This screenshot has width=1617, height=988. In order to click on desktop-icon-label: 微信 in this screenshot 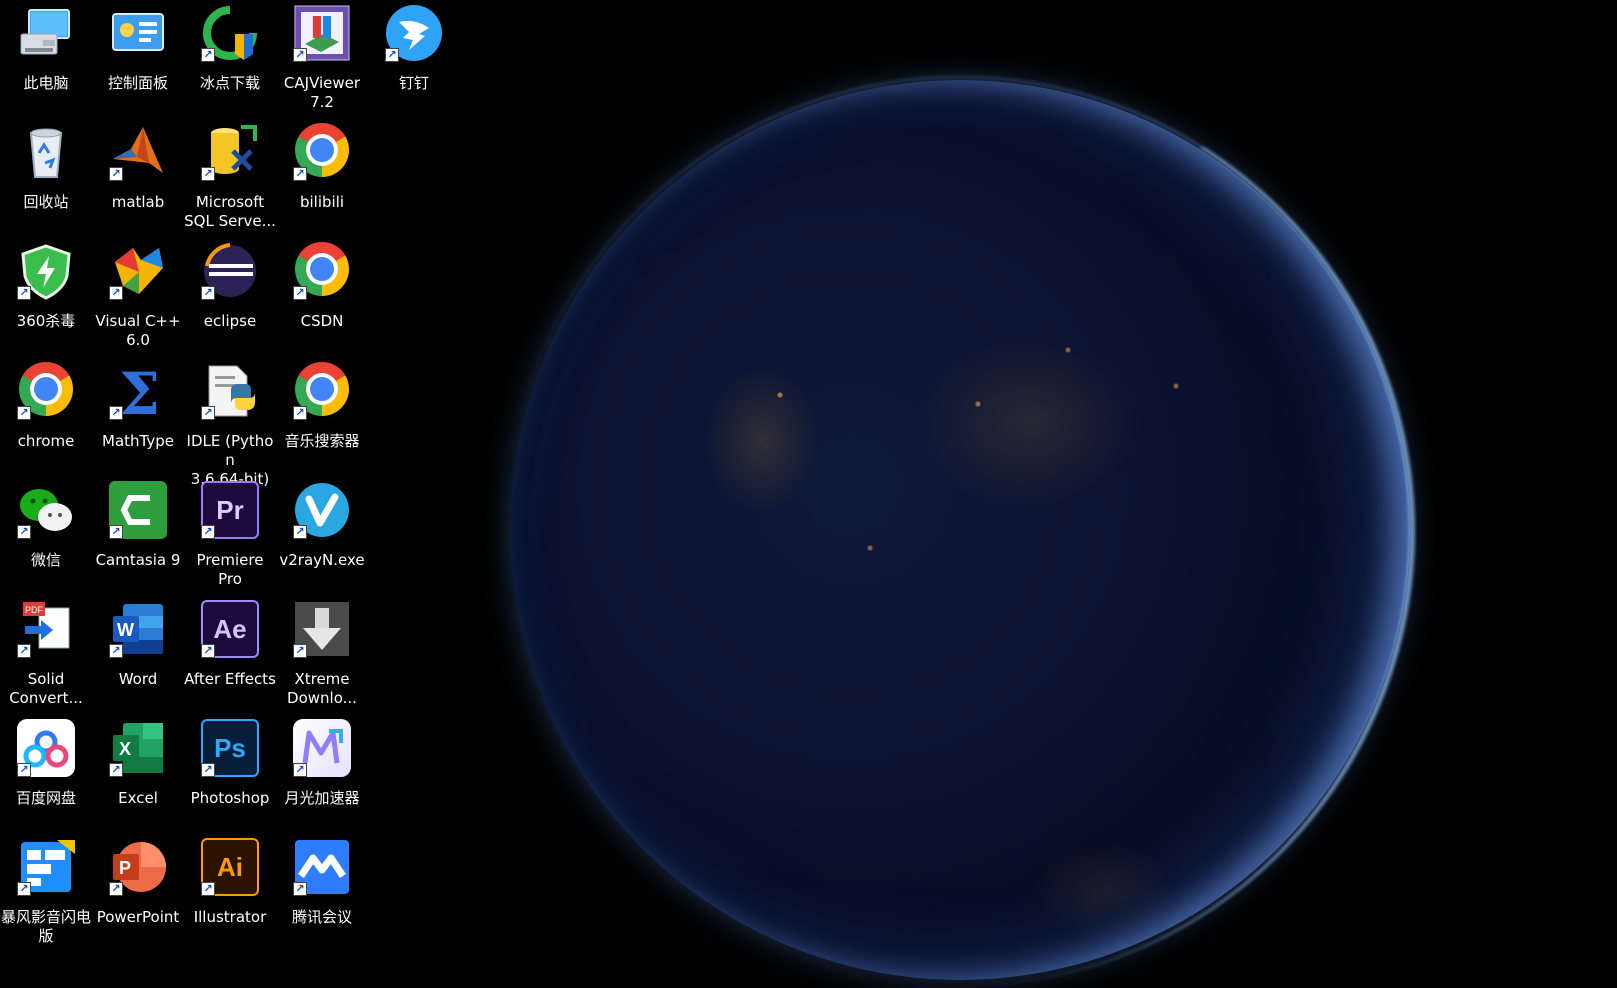, I will do `click(45, 560)`.